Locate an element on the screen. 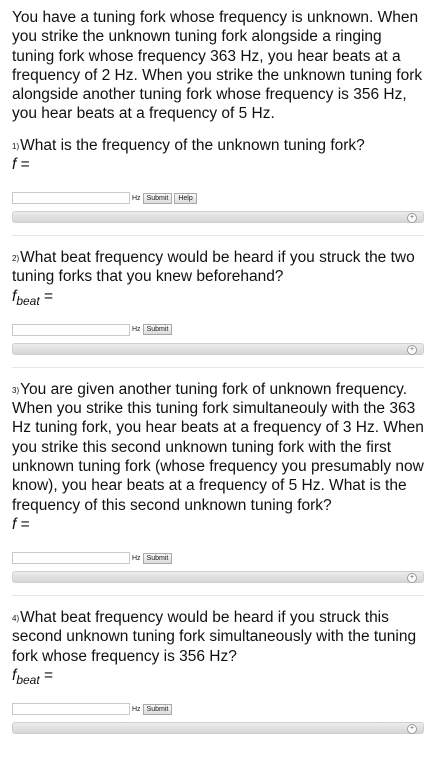 Image resolution: width=432 pixels, height=773 pixels. help-button: Help is located at coordinates (185, 198).